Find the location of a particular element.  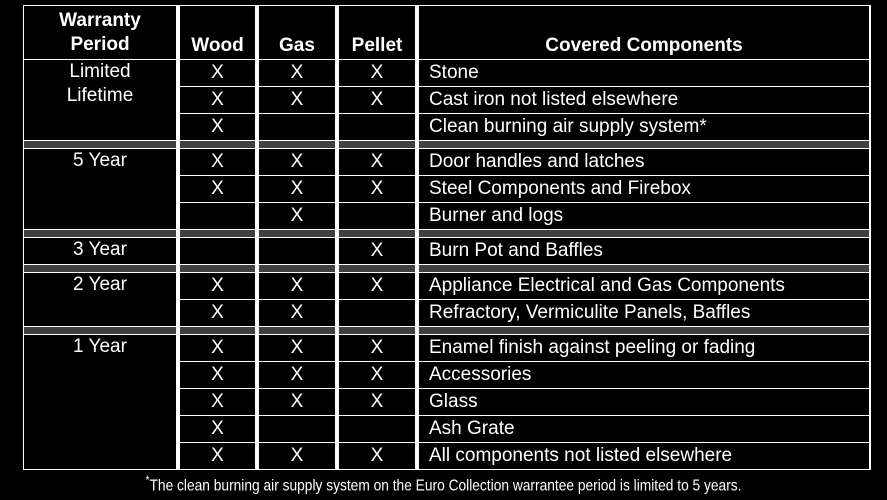

header-gas: Gas is located at coordinates (295, 33).